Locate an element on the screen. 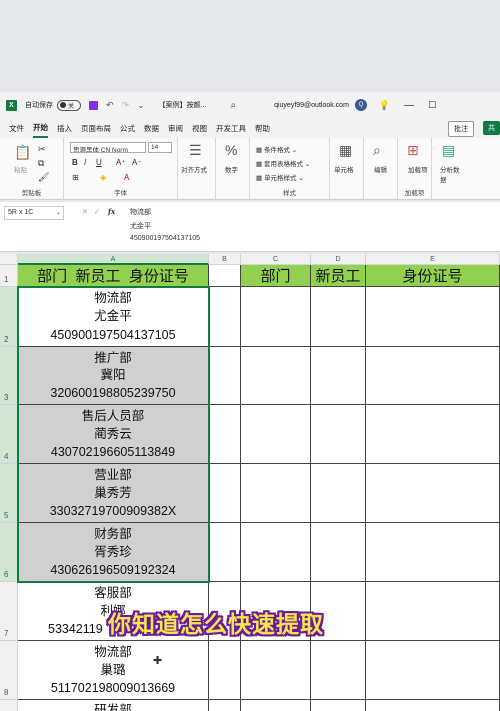 The height and width of the screenshot is (711, 500). cell-styles-button: ▦ 单元格样式 ⌄ is located at coordinates (280, 177).